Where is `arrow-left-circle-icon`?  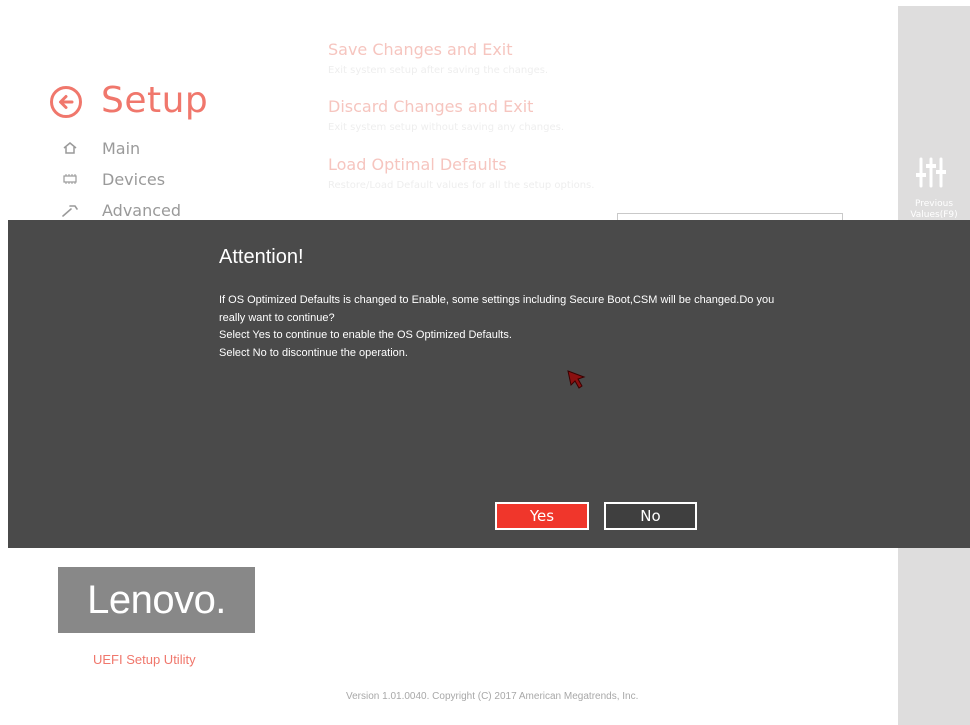
arrow-left-circle-icon is located at coordinates (66, 102).